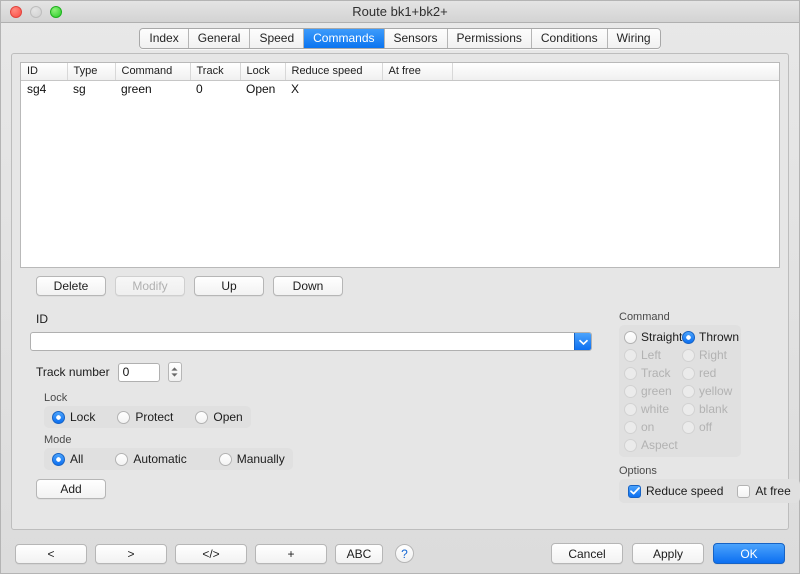 The height and width of the screenshot is (574, 800). I want to click on track-number-field, so click(138, 372).